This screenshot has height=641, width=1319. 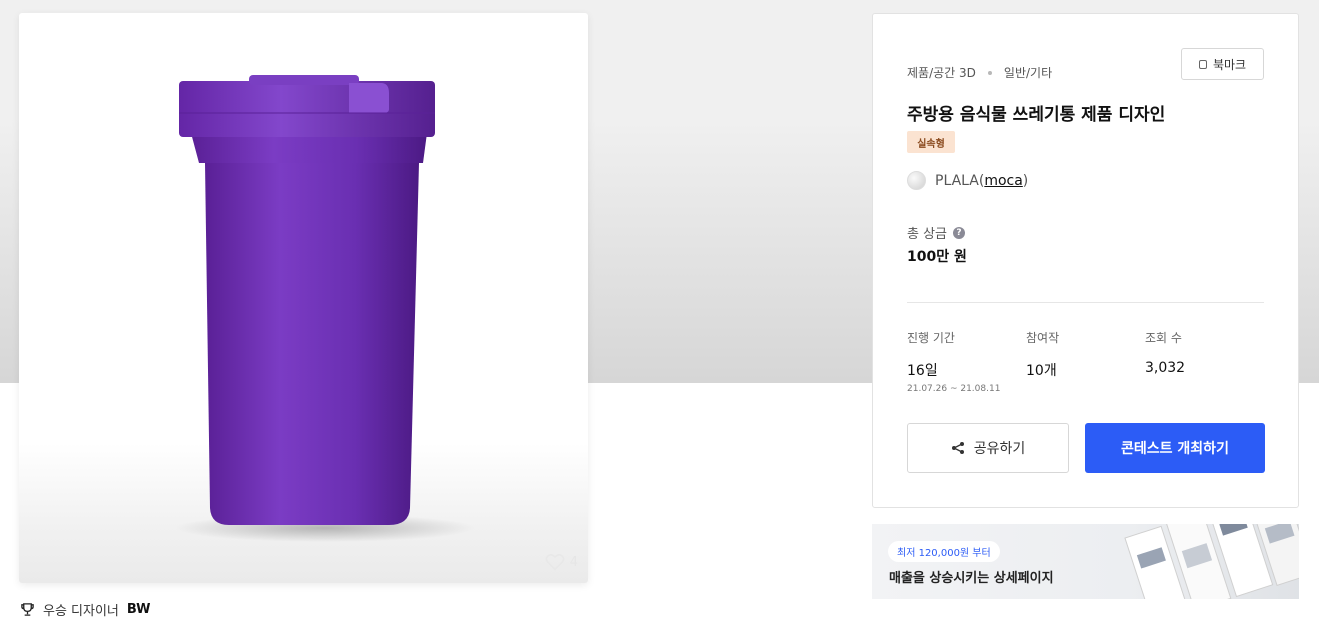 What do you see at coordinates (979, 72) in the screenshot?
I see `category-breadcrumb: 제품/공간 3D 일반/기타` at bounding box center [979, 72].